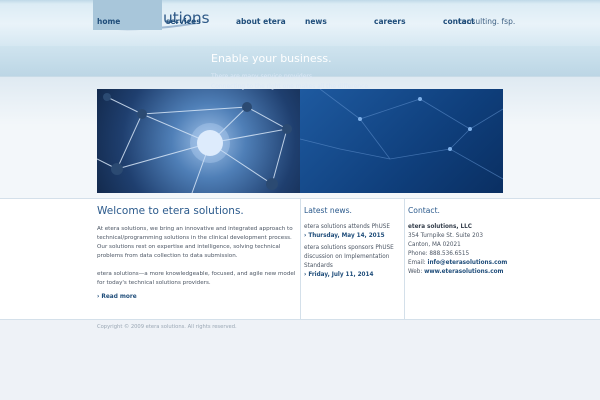 The height and width of the screenshot is (400, 600). Describe the element at coordinates (416, 272) in the screenshot. I see `contact-web-label: Web:` at that location.